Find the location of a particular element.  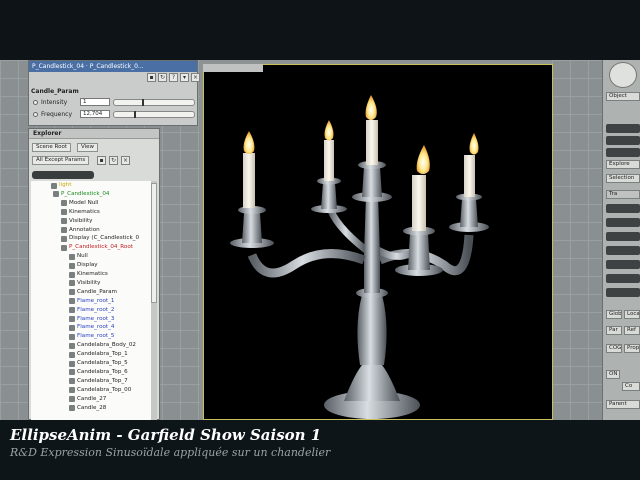

tree-item-label: P_Candlestick_04_Root is located at coordinates (101, 247).